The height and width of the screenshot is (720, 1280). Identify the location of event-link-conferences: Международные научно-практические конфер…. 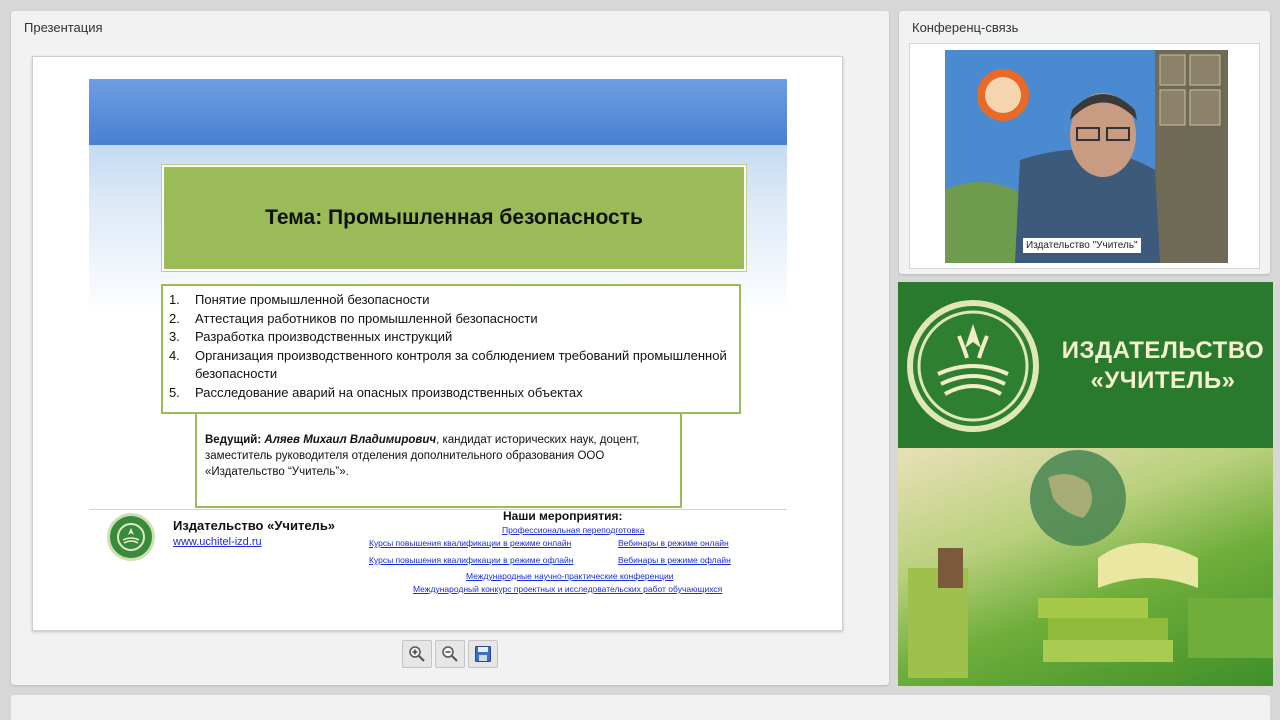
(569, 576).